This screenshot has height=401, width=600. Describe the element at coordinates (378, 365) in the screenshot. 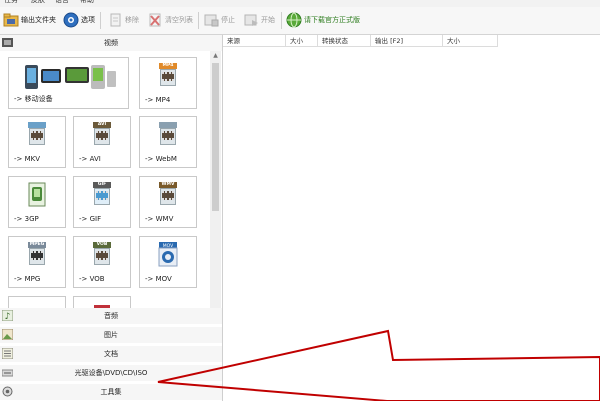

I see `annotation-arrow` at that location.